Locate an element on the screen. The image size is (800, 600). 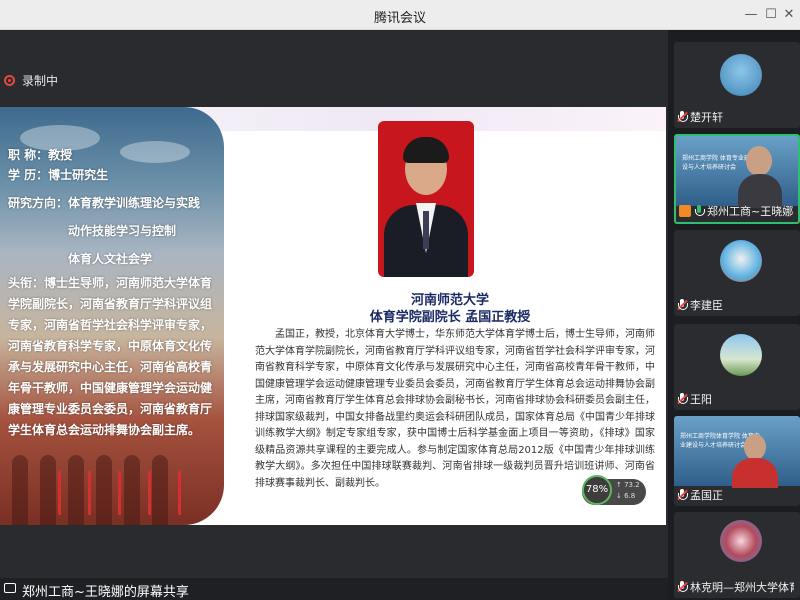
share-status-label: 郑州工商~王晓娜的屏幕共享 is located at coordinates (105, 592).